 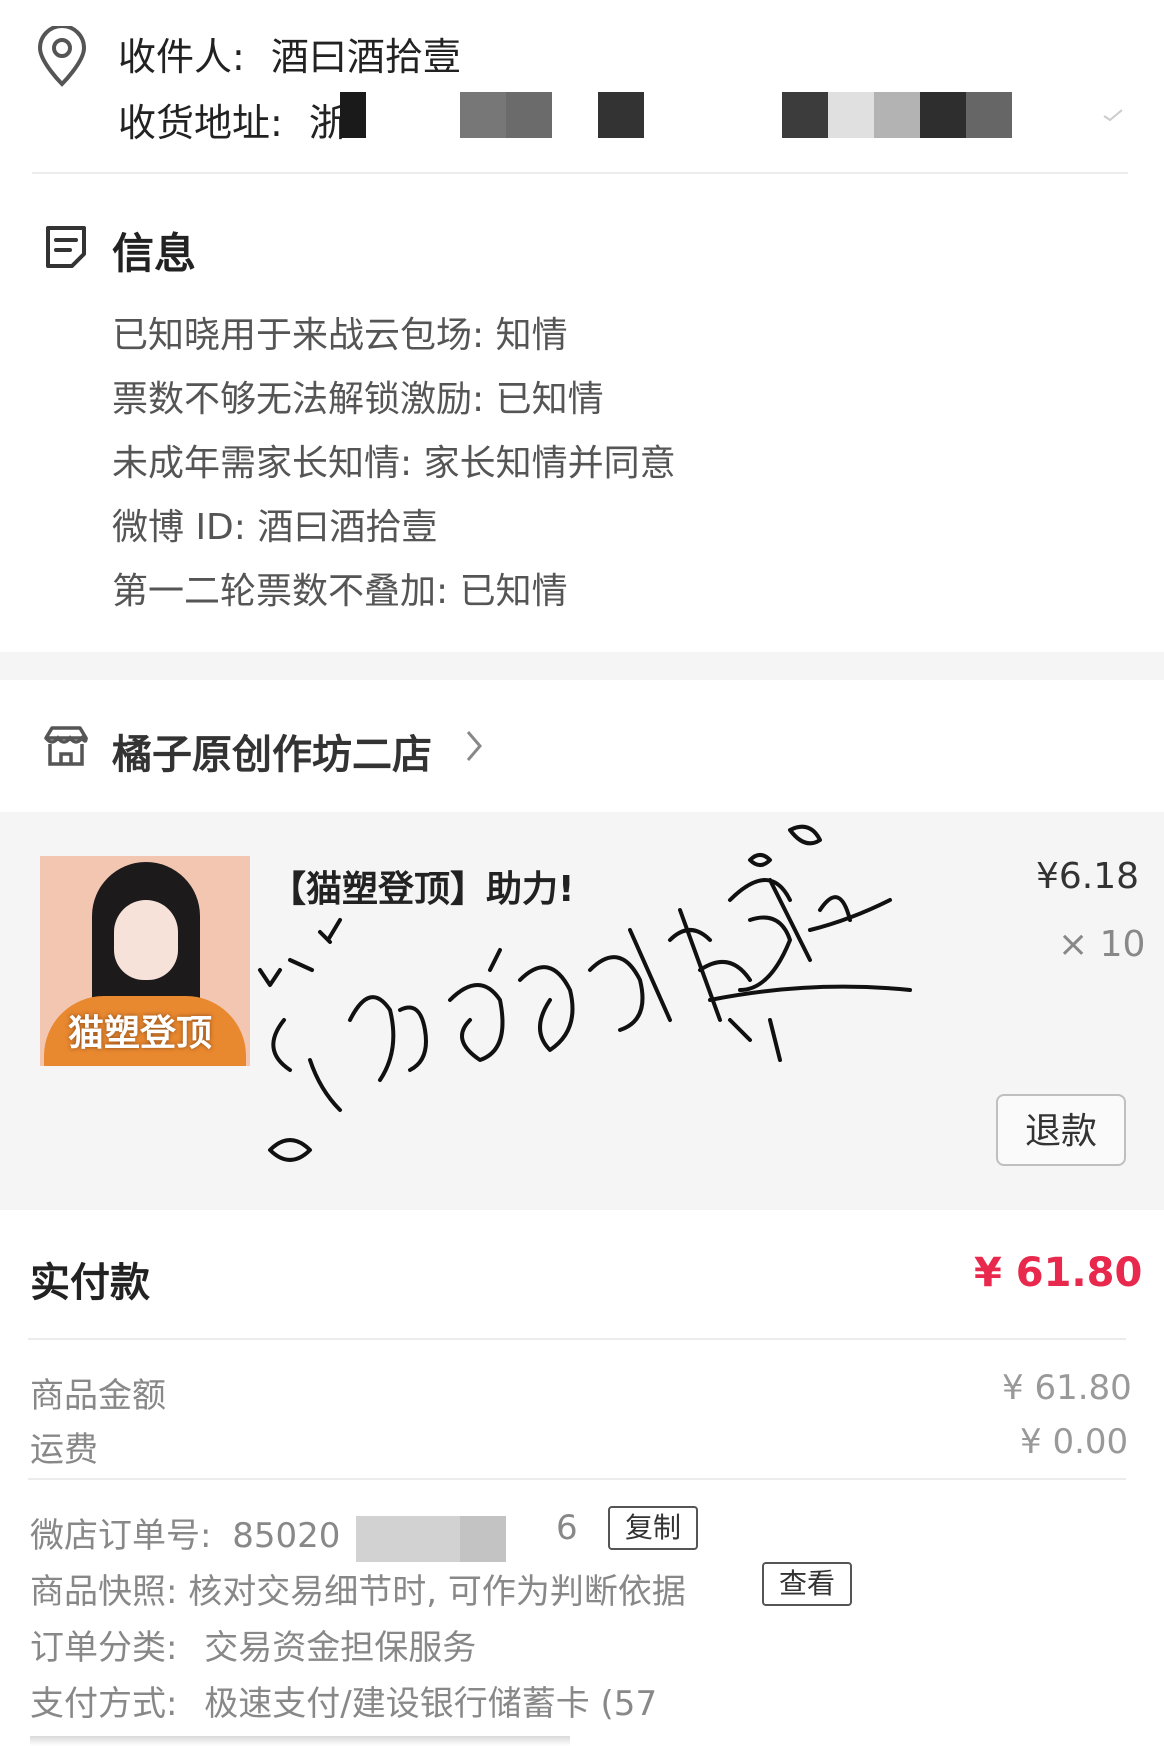 What do you see at coordinates (1061, 1130) in the screenshot?
I see `refund-button: 退款` at bounding box center [1061, 1130].